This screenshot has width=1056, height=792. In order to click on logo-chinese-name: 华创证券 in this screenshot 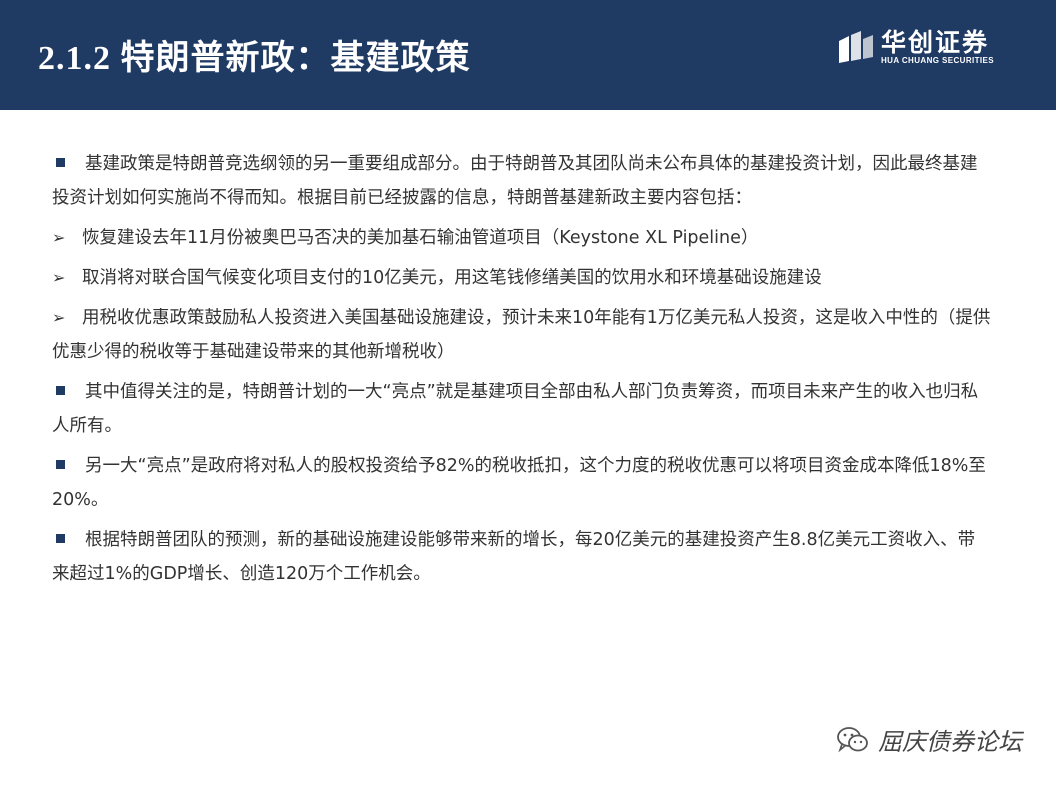, I will do `click(935, 42)`.